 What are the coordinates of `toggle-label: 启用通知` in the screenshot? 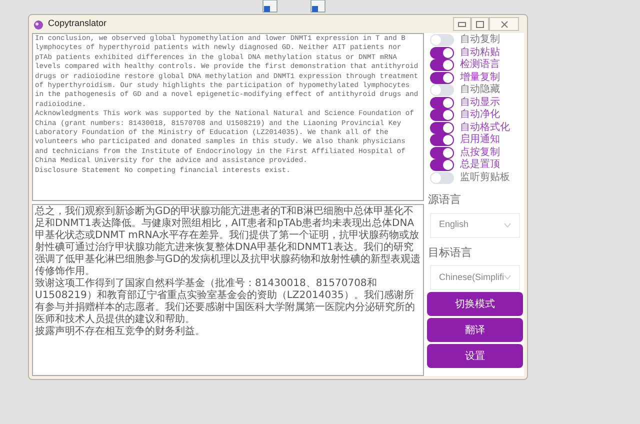 It's located at (480, 140).